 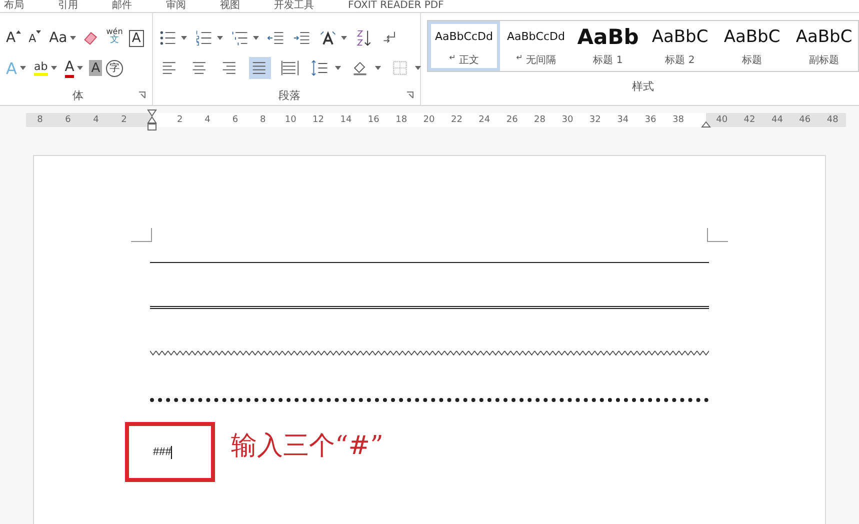 I want to click on ribbon-tab: 视图, so click(x=230, y=6).